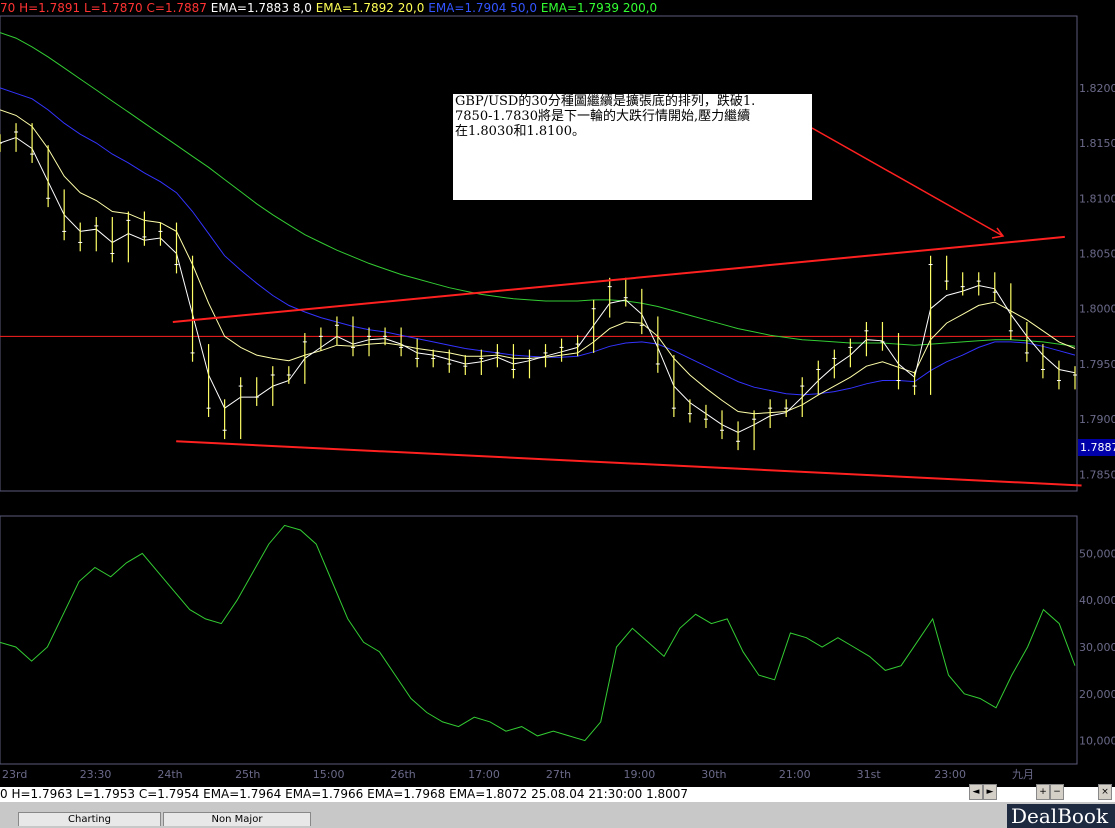 The height and width of the screenshot is (828, 1115). I want to click on zoom-in-button: +, so click(1043, 792).